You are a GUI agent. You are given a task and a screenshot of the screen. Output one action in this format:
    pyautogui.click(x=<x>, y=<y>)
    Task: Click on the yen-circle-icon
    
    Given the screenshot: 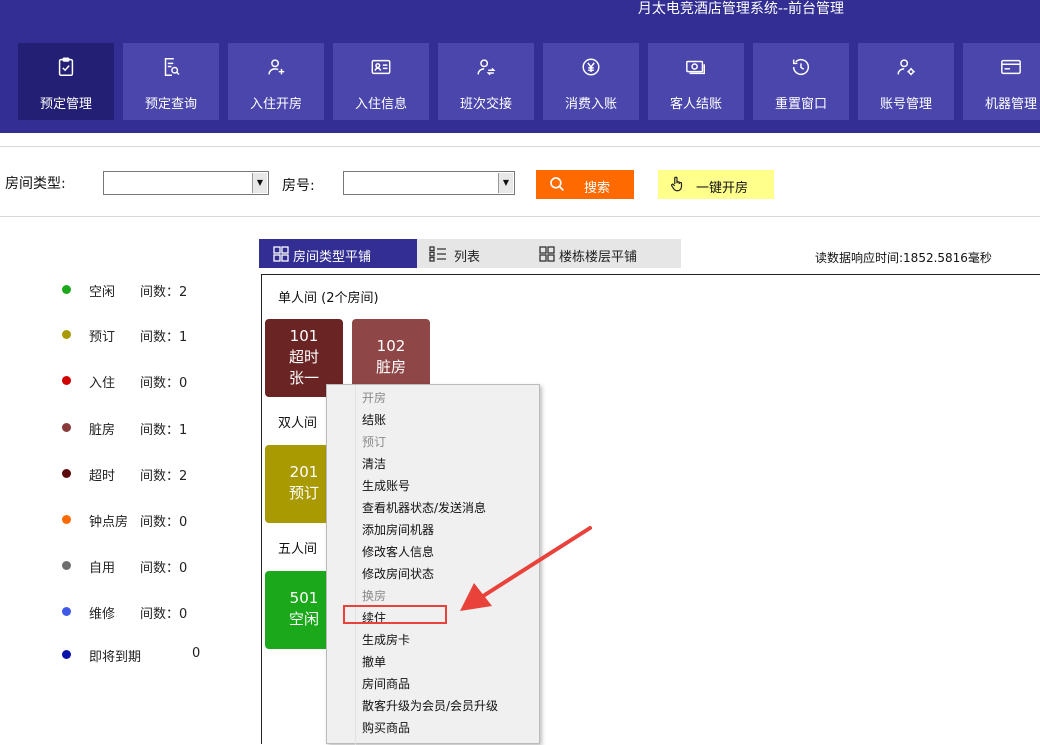 What is the action you would take?
    pyautogui.click(x=591, y=68)
    